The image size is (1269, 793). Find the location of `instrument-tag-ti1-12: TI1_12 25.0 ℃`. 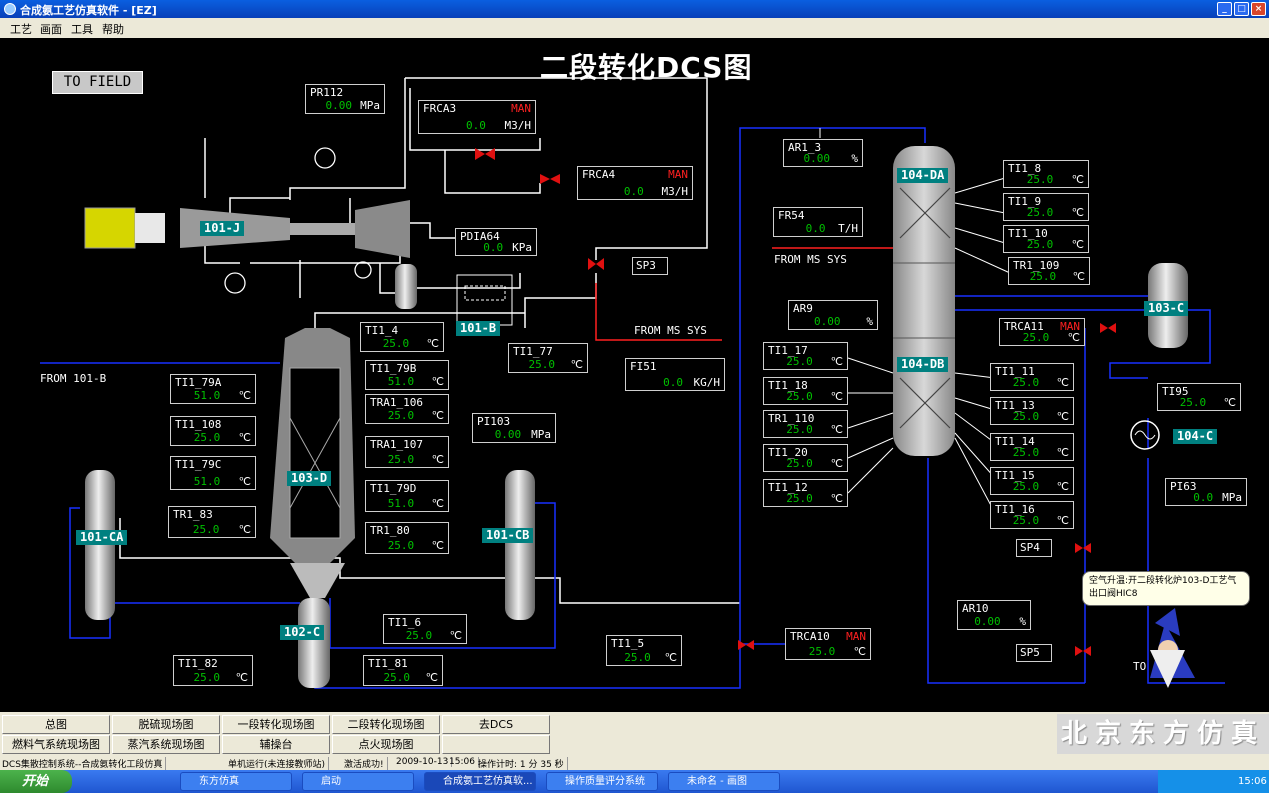

instrument-tag-ti1-12: TI1_12 25.0 ℃ is located at coordinates (805, 493).